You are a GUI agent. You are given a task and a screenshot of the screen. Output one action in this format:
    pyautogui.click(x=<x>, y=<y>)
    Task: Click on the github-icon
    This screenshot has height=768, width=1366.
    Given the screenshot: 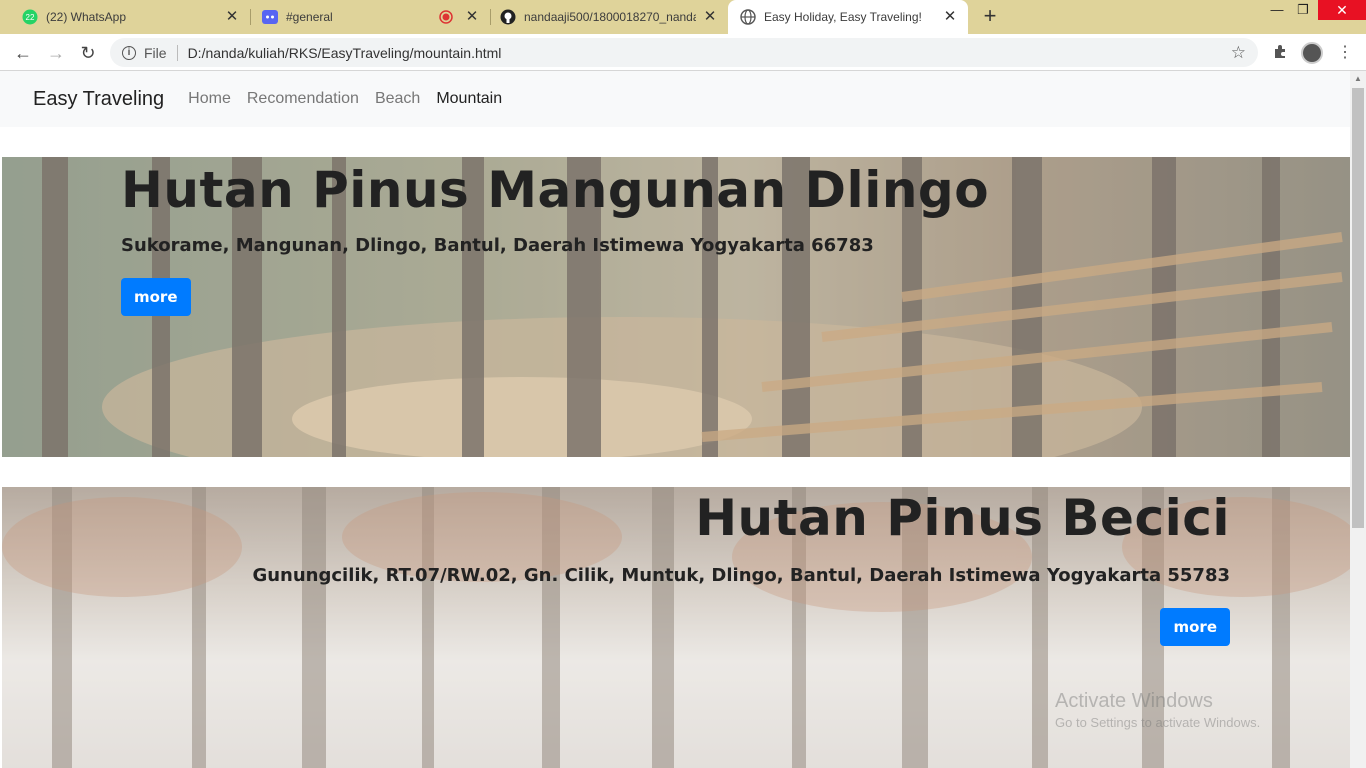 What is the action you would take?
    pyautogui.click(x=508, y=17)
    